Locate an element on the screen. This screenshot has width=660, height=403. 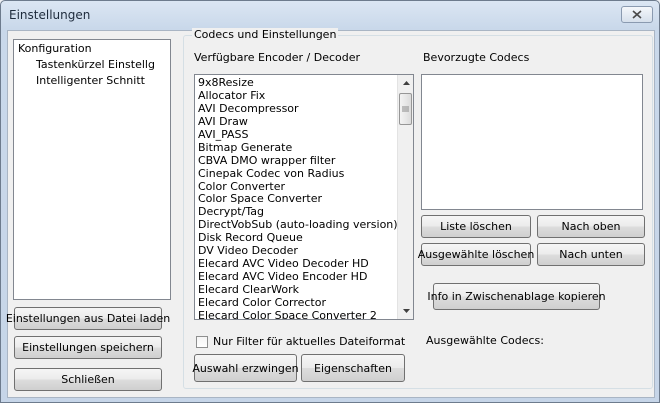
codec-list-item: Elecard AVC Video Decoder HD is located at coordinates (296, 263).